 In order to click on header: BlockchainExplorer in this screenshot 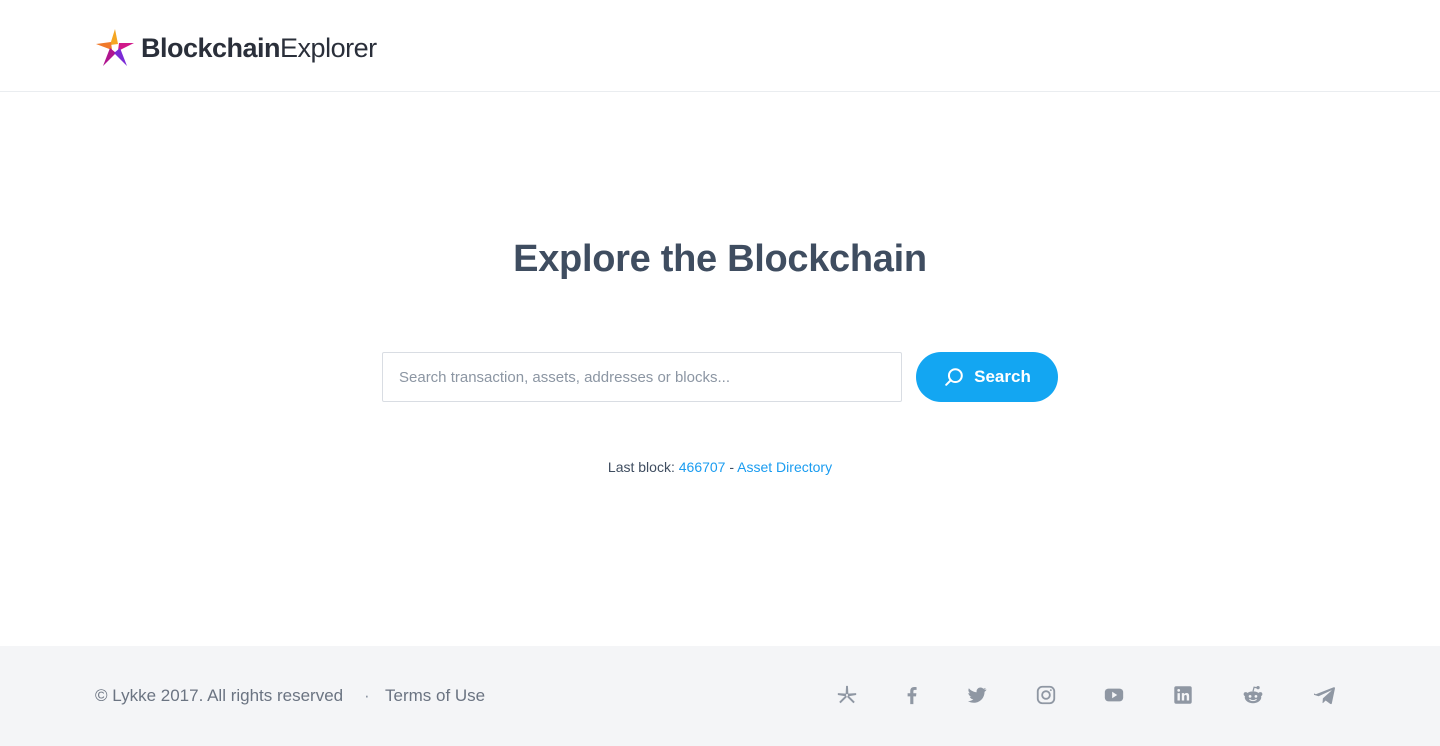, I will do `click(720, 46)`.